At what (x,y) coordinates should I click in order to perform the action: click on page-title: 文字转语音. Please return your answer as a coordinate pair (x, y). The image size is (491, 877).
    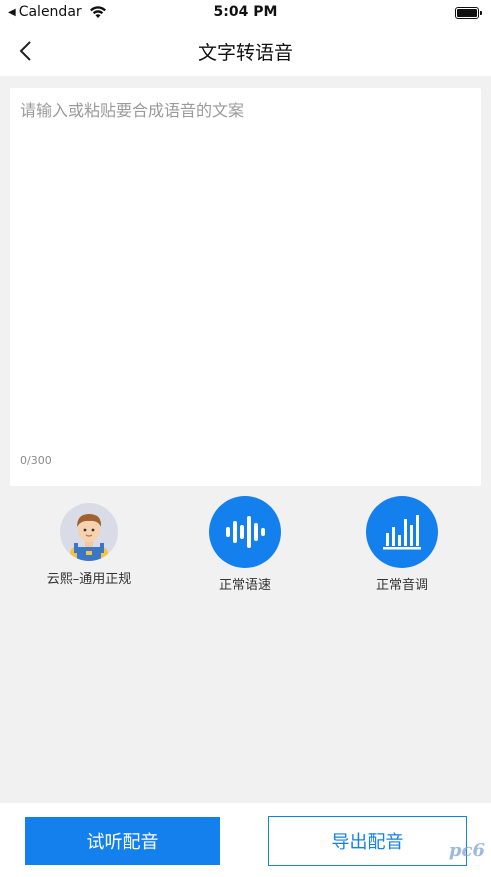
    Looking at the image, I should click on (245, 53).